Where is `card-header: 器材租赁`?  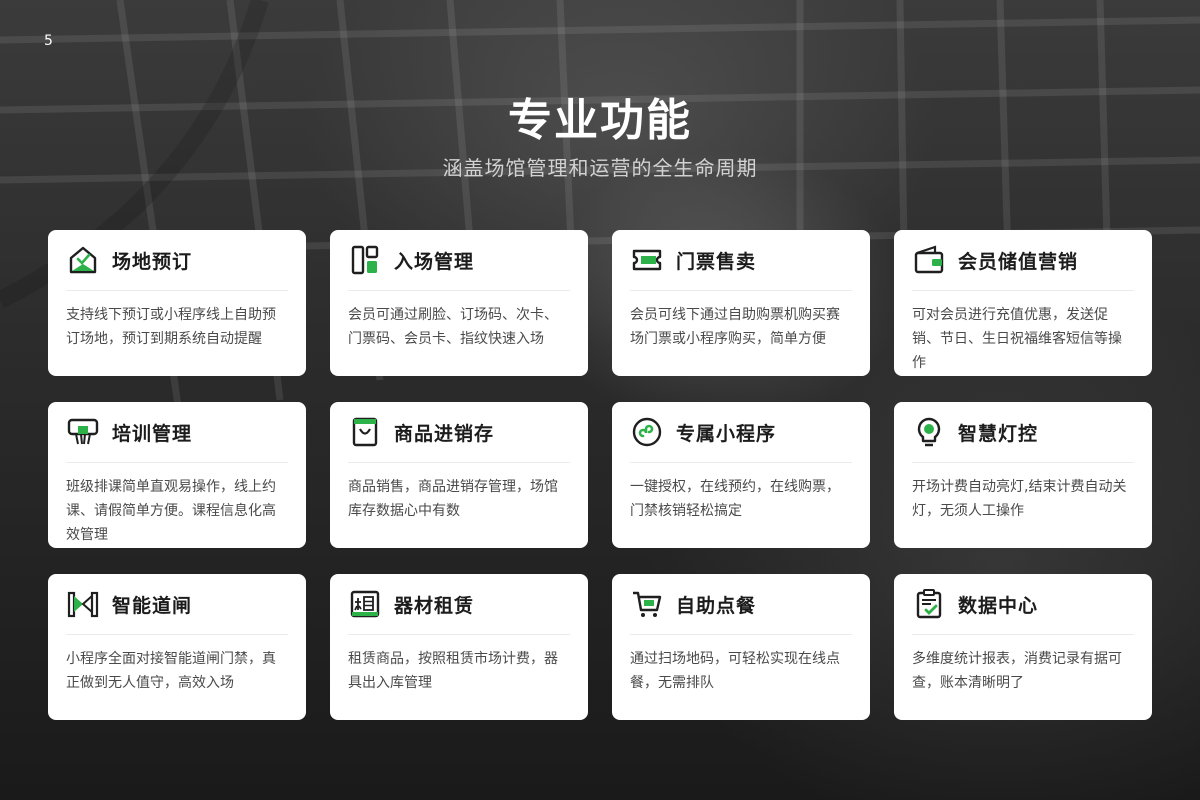 card-header: 器材租赁 is located at coordinates (459, 604).